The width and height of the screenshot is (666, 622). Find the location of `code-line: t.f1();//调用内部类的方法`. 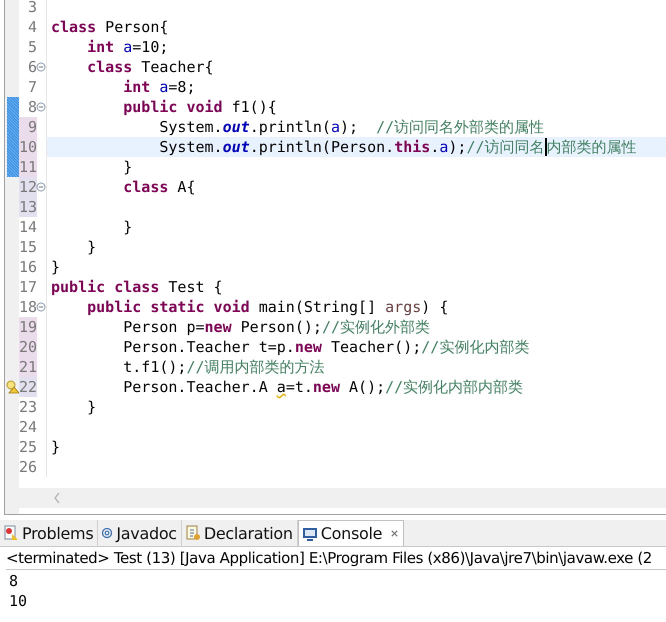

code-line: t.f1();//调用内部类的方法 is located at coordinates (223, 367).